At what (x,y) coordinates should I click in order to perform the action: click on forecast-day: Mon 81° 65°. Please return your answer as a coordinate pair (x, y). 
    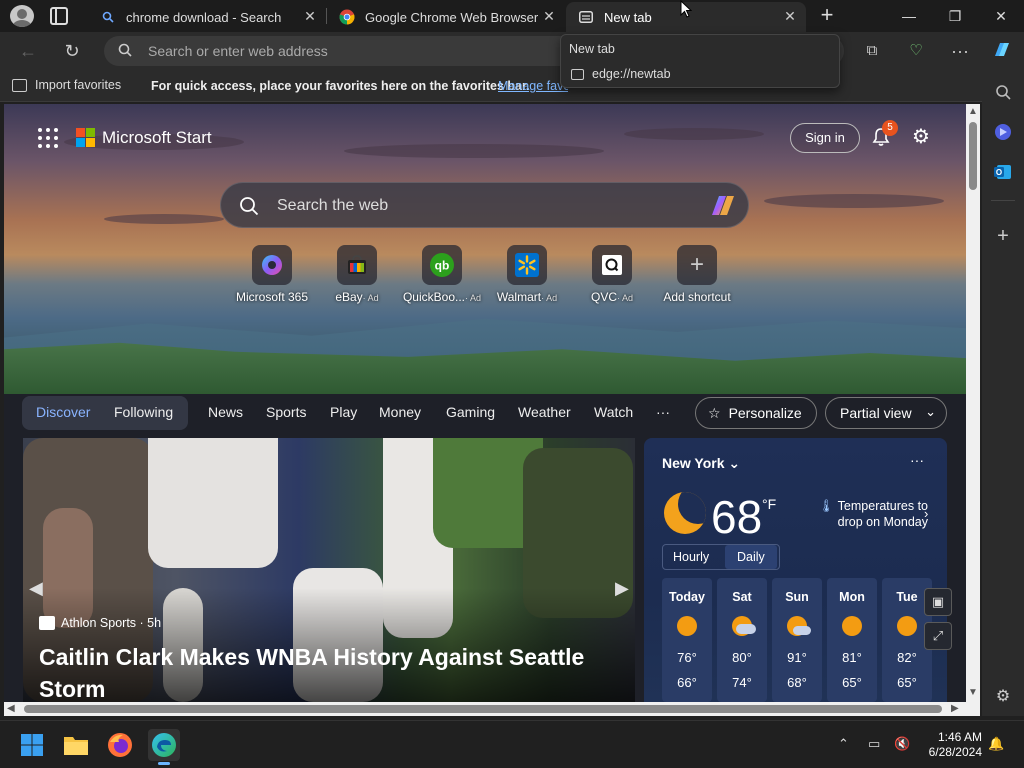
    Looking at the image, I should click on (852, 640).